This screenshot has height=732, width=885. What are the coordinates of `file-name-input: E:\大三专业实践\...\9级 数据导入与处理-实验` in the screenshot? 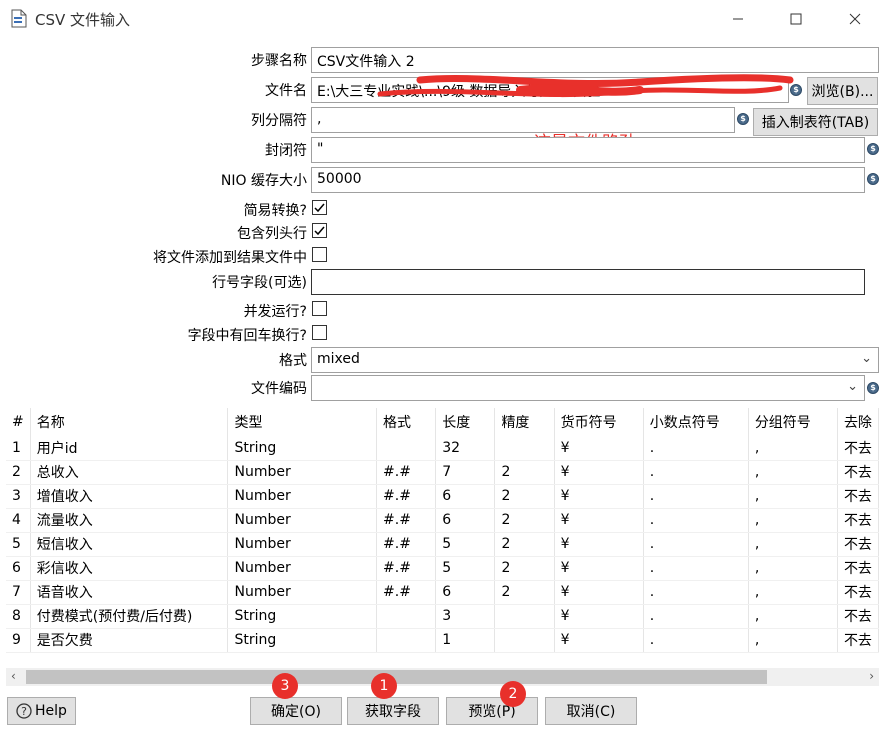 It's located at (550, 90).